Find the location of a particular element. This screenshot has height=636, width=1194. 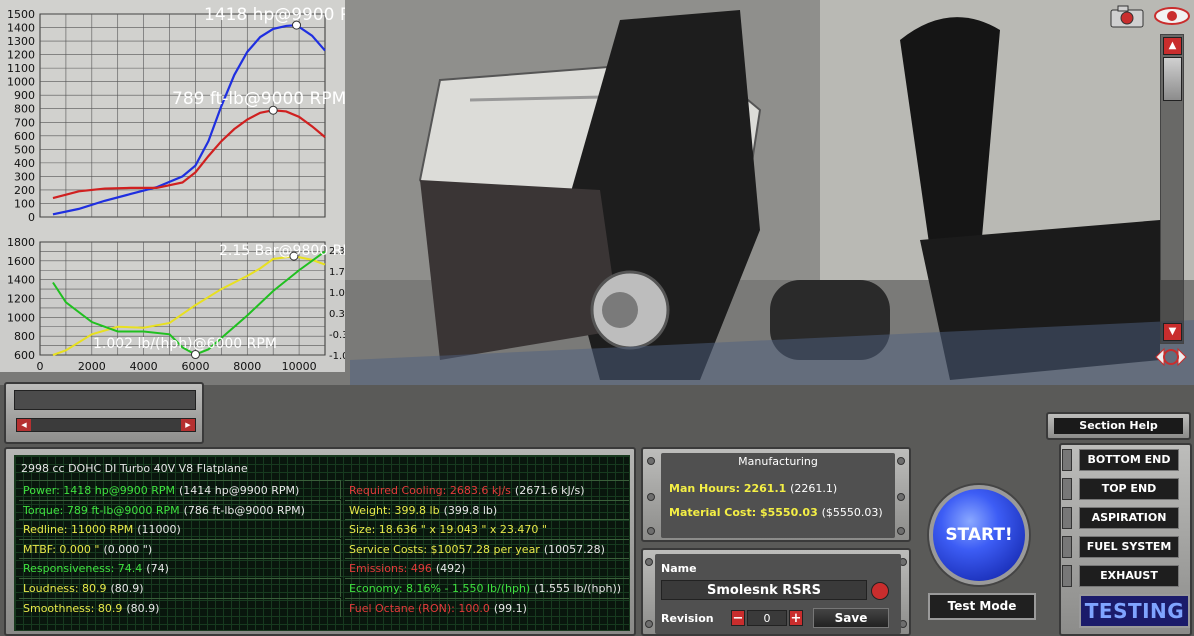

part-slider-track: ◀ ▶ is located at coordinates (106, 425).